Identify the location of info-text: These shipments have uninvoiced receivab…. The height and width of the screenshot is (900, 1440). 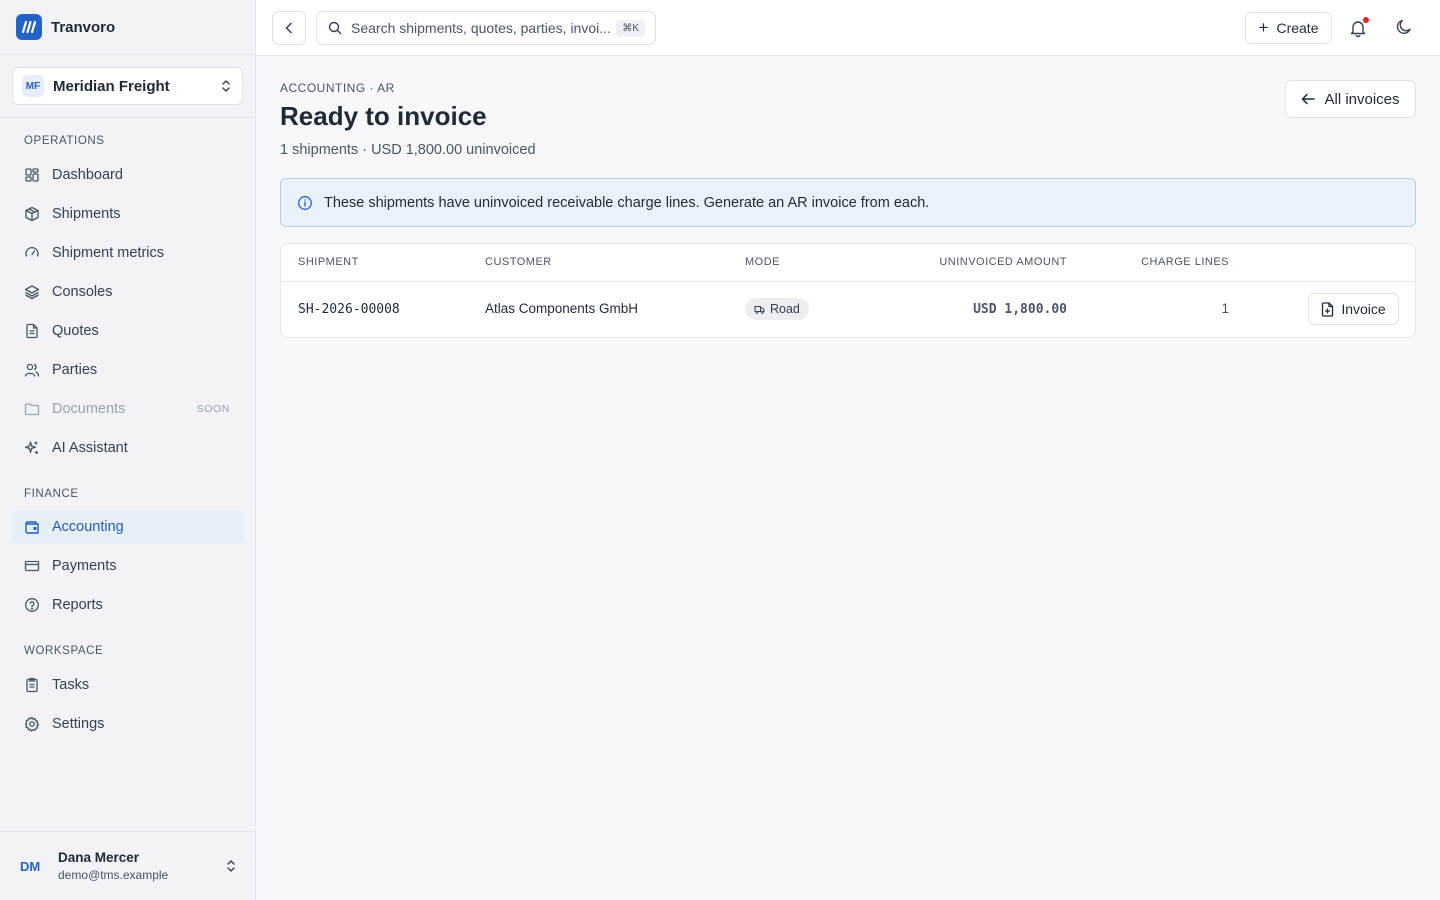
(627, 202).